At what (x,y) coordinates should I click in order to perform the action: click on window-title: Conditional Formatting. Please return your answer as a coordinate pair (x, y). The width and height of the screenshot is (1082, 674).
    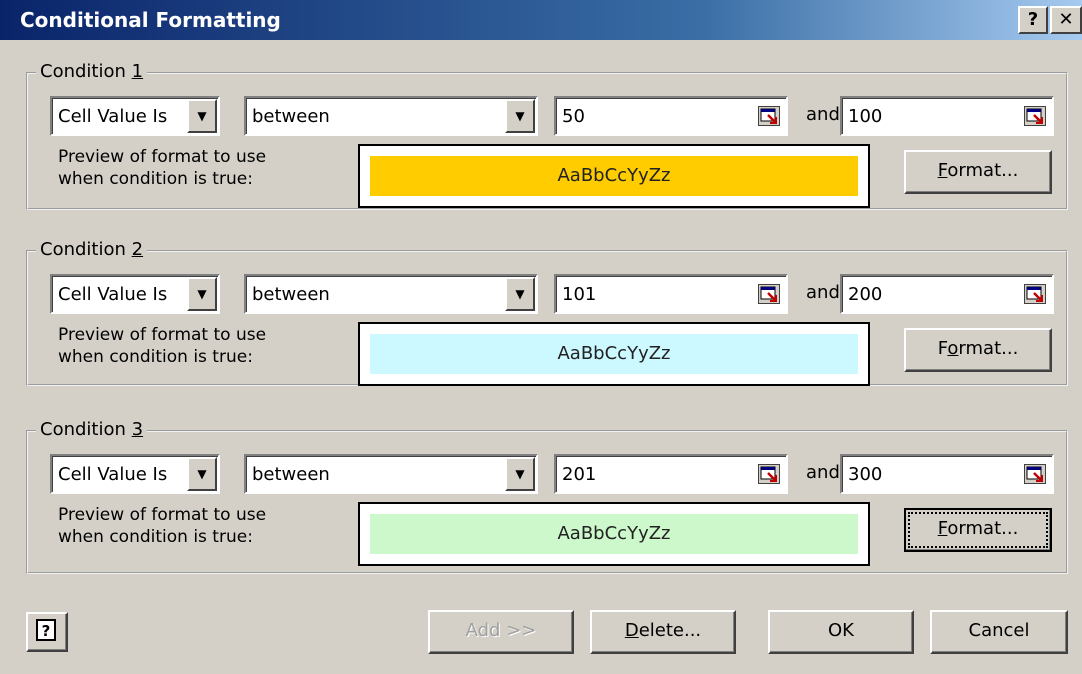
    Looking at the image, I should click on (150, 20).